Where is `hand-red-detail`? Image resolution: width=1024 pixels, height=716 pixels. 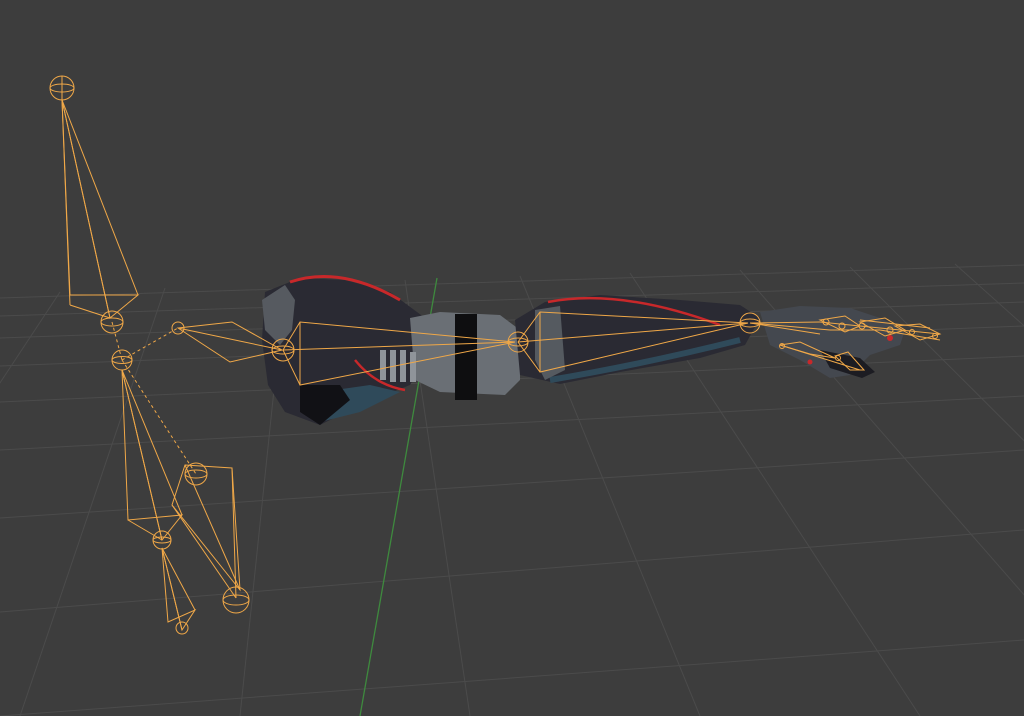 hand-red-detail is located at coordinates (890, 338).